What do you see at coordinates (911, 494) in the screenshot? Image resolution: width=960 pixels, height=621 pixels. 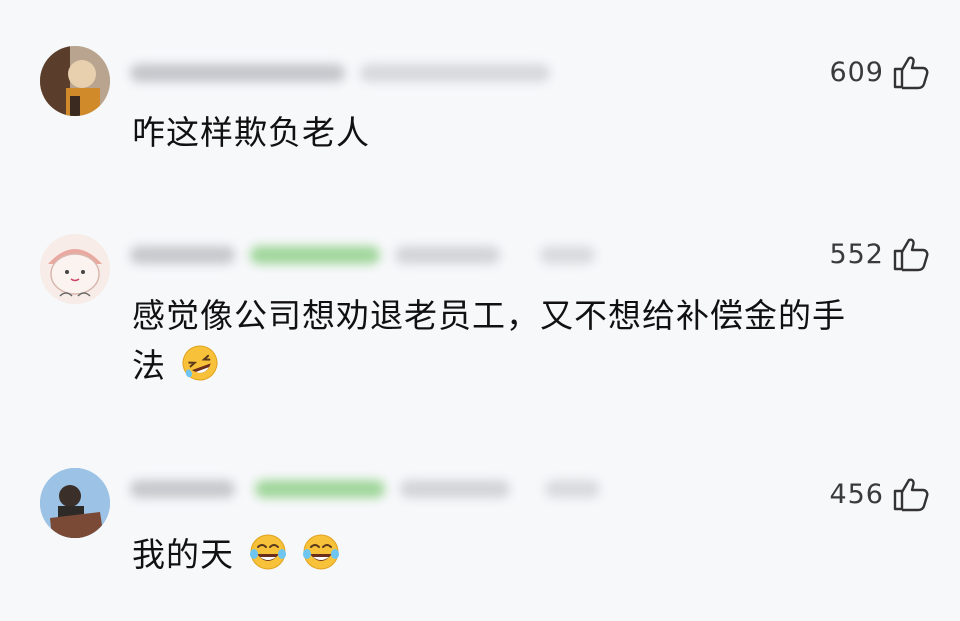 I see `thumbs-up-icon` at bounding box center [911, 494].